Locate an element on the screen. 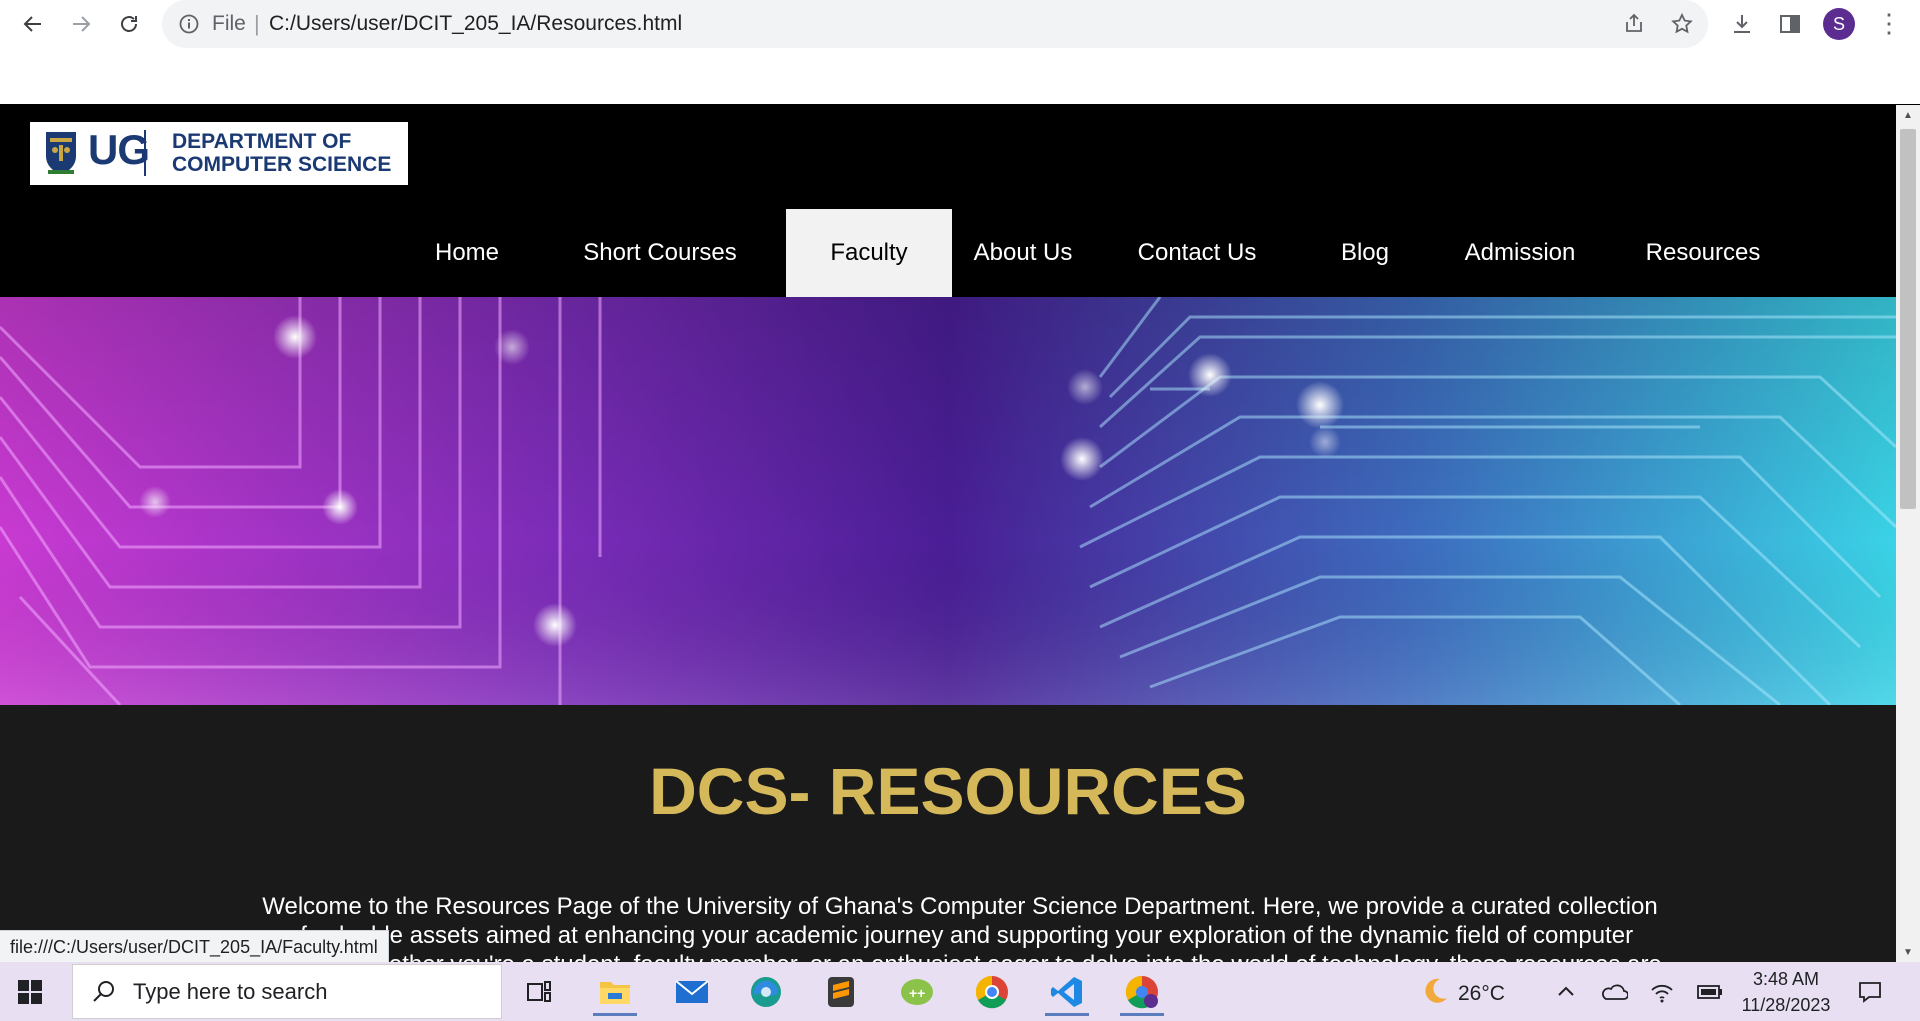 The height and width of the screenshot is (1021, 1920). network-wifi-icon is located at coordinates (1662, 992).